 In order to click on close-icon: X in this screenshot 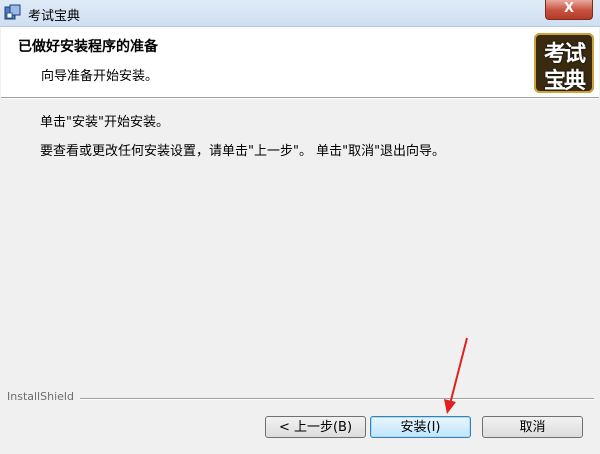, I will do `click(569, 8)`.